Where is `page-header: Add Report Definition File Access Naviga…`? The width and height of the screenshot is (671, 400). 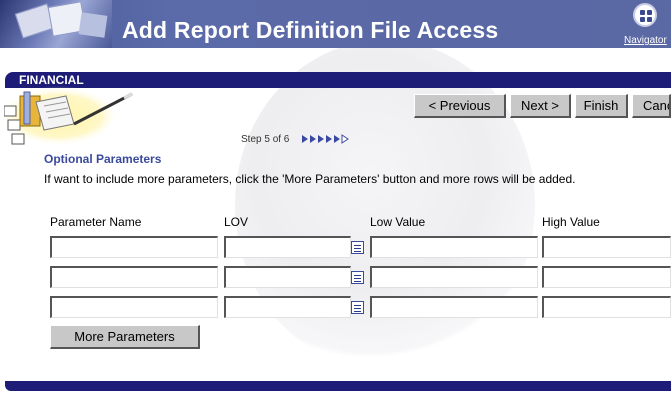 page-header: Add Report Definition File Access Naviga… is located at coordinates (335, 24).